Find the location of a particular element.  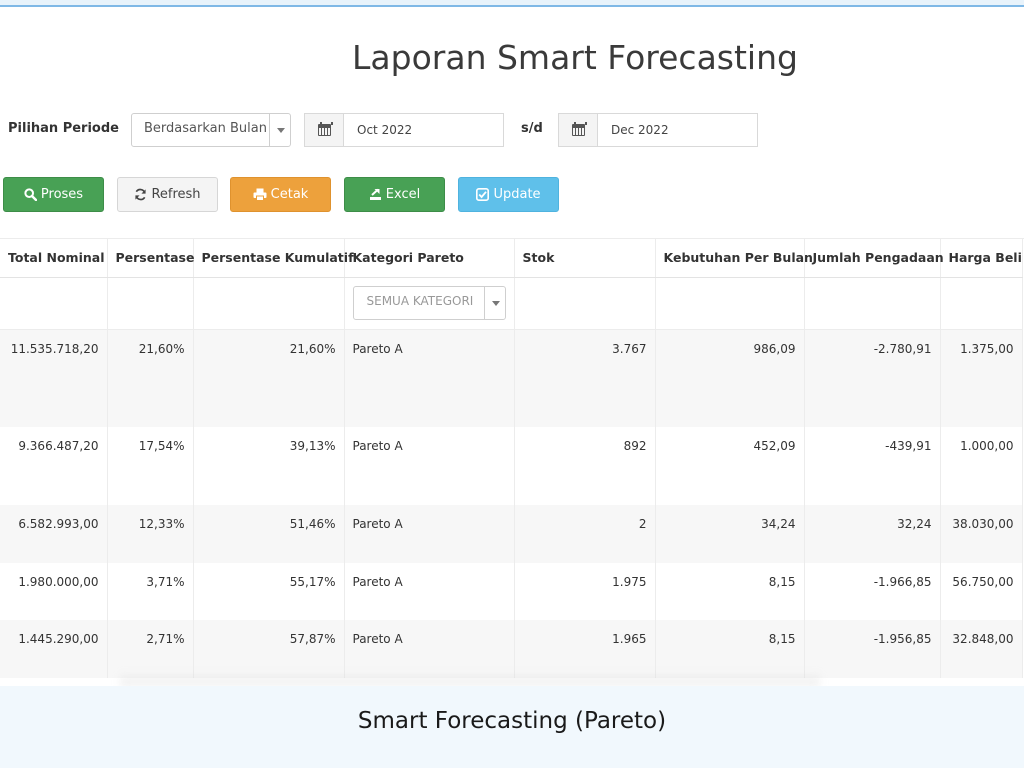

jumlah-pengadaan-cell: -1.966,85 is located at coordinates (872, 591).